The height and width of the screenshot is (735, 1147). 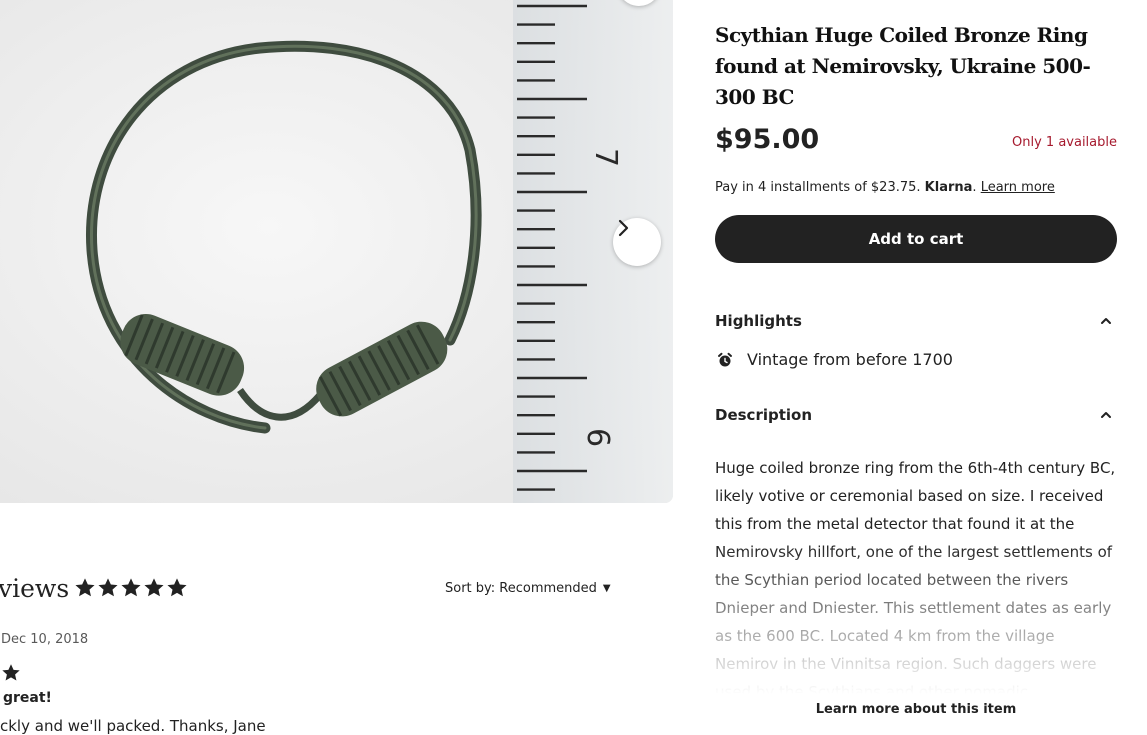 What do you see at coordinates (27, 698) in the screenshot?
I see `review-heading: great!` at bounding box center [27, 698].